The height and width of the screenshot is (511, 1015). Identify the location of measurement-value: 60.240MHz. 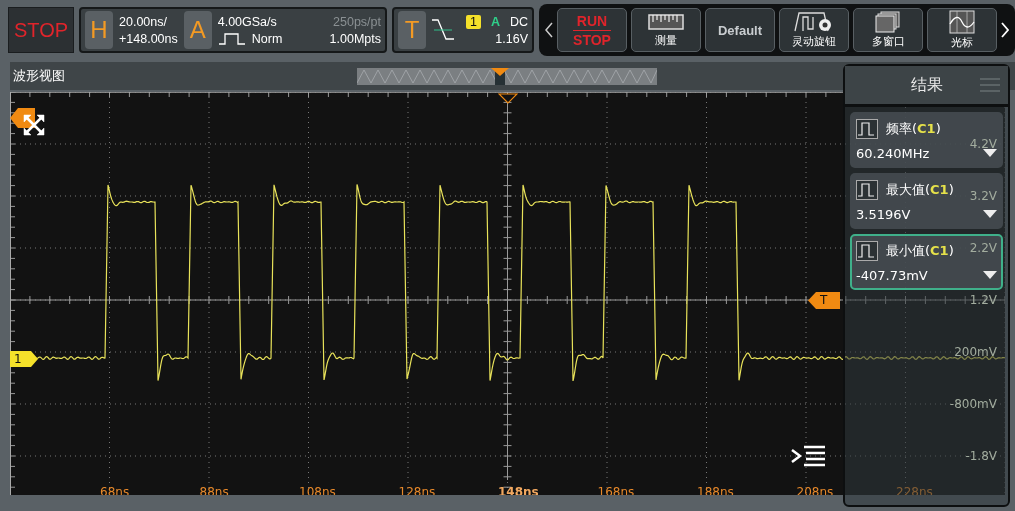
(893, 153).